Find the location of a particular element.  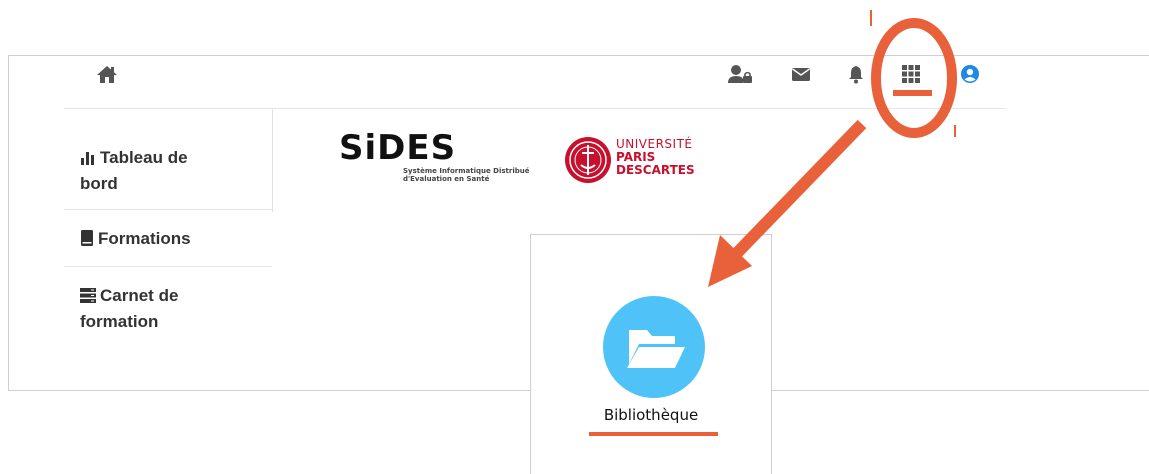

sidebar-item-label-line2: bord is located at coordinates (99, 183).